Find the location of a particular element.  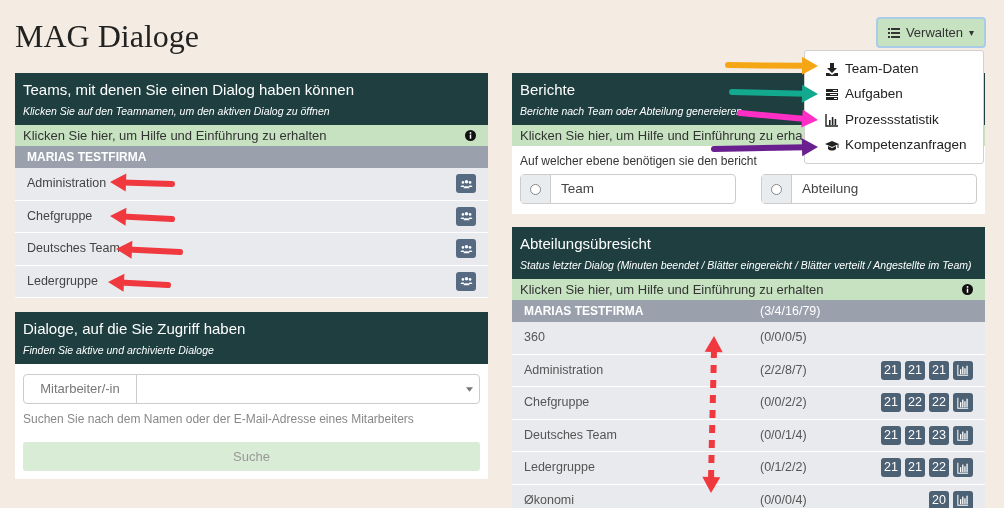

team-row: Chefgruppe is located at coordinates (251, 216).